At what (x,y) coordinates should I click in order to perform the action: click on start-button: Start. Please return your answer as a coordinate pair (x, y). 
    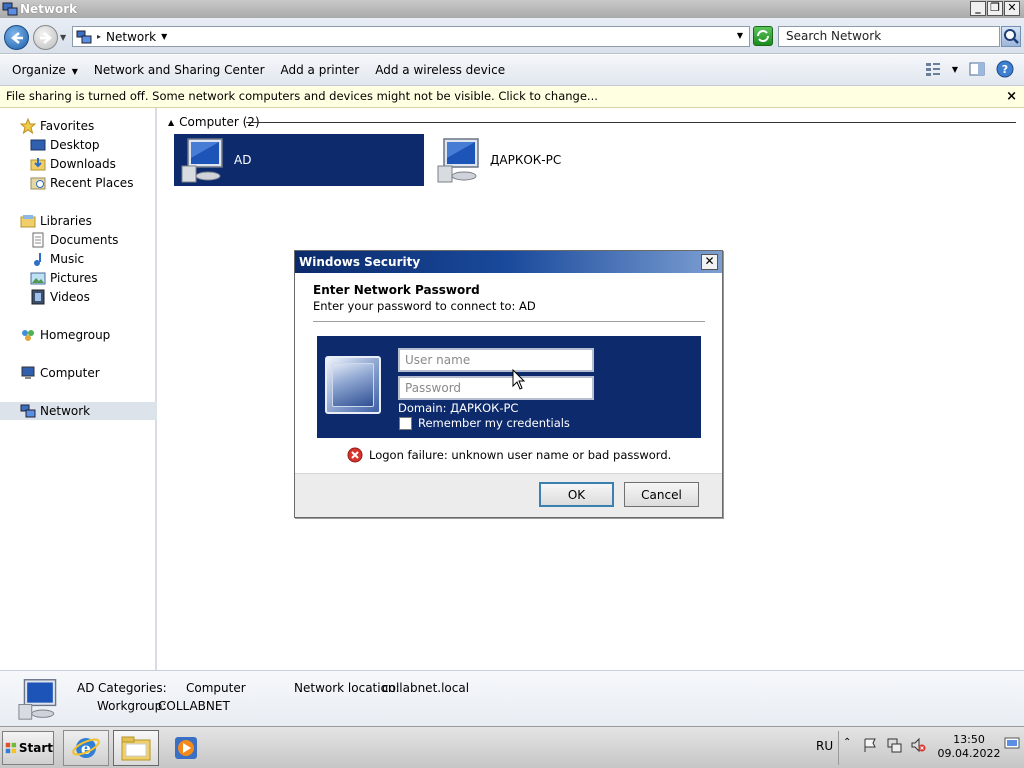
    Looking at the image, I should click on (28, 748).